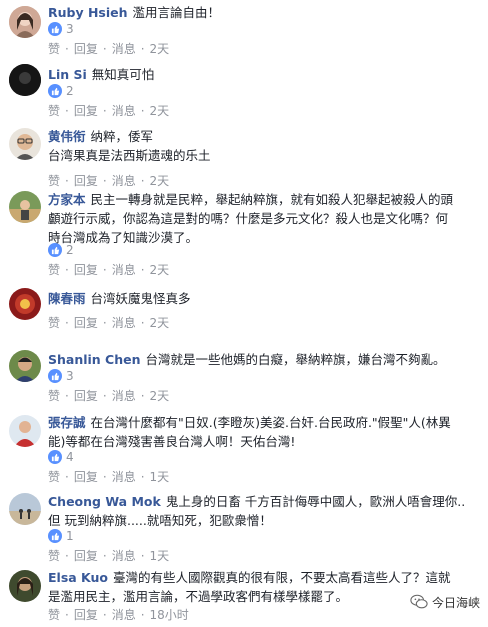 The width and height of the screenshot is (488, 627). What do you see at coordinates (67, 422) in the screenshot?
I see `comment-author: 張存誠` at bounding box center [67, 422].